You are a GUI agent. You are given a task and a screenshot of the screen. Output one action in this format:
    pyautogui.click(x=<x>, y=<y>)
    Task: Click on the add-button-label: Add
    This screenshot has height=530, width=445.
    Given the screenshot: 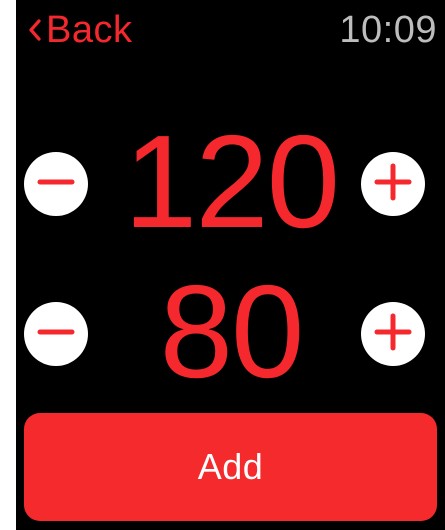 What is the action you would take?
    pyautogui.click(x=230, y=466)
    